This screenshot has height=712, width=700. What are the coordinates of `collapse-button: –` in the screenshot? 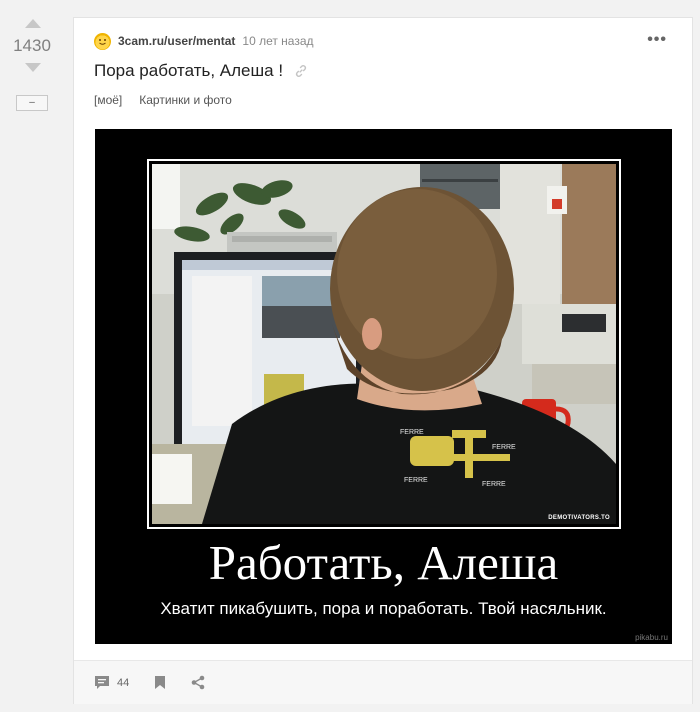 It's located at (32, 103).